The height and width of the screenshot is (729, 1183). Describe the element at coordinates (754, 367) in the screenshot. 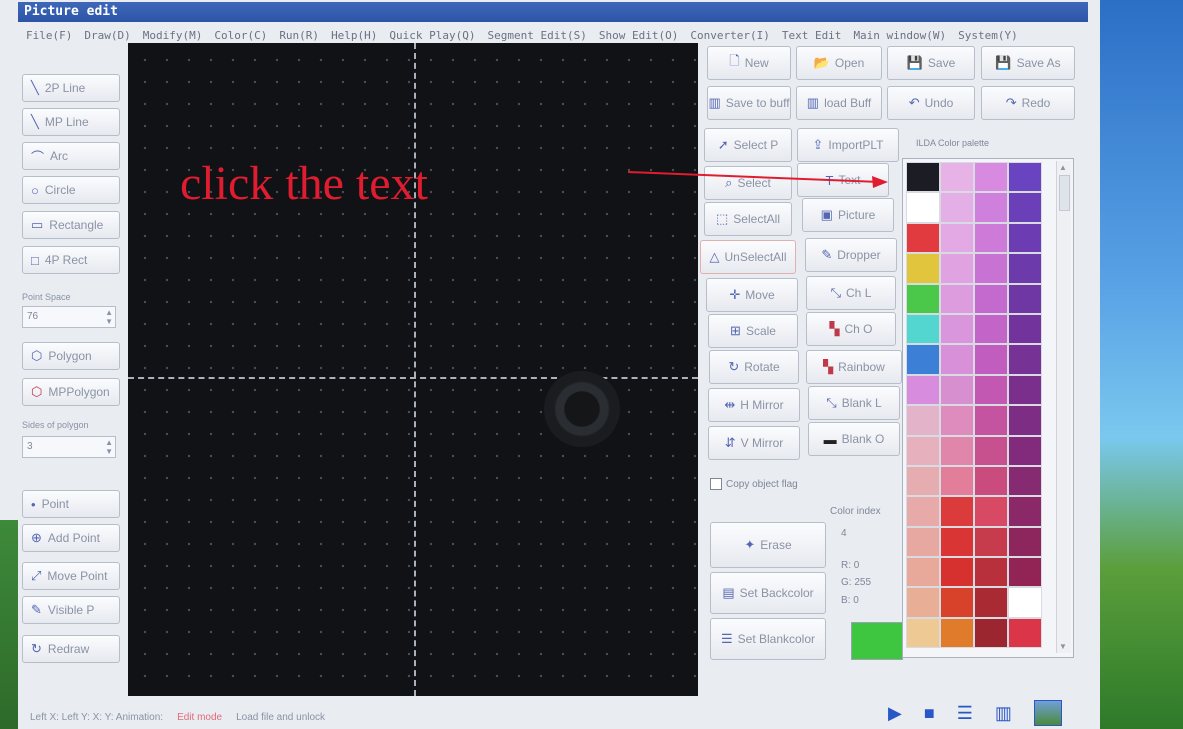

I see `rotate-button: ↻ Rotate` at that location.